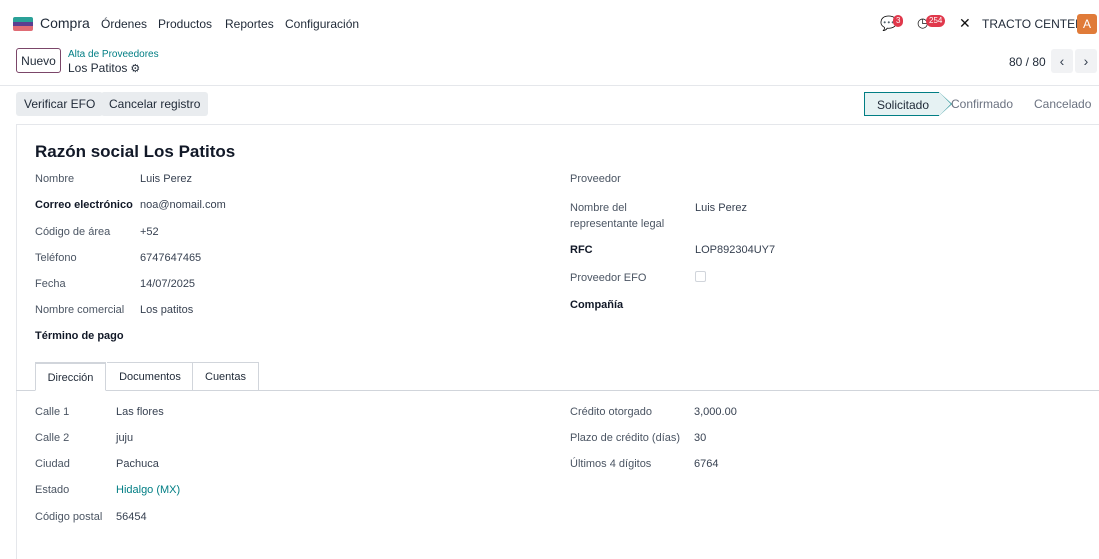 This screenshot has width=1099, height=559. What do you see at coordinates (52, 490) in the screenshot?
I see `label-estado: Estado` at bounding box center [52, 490].